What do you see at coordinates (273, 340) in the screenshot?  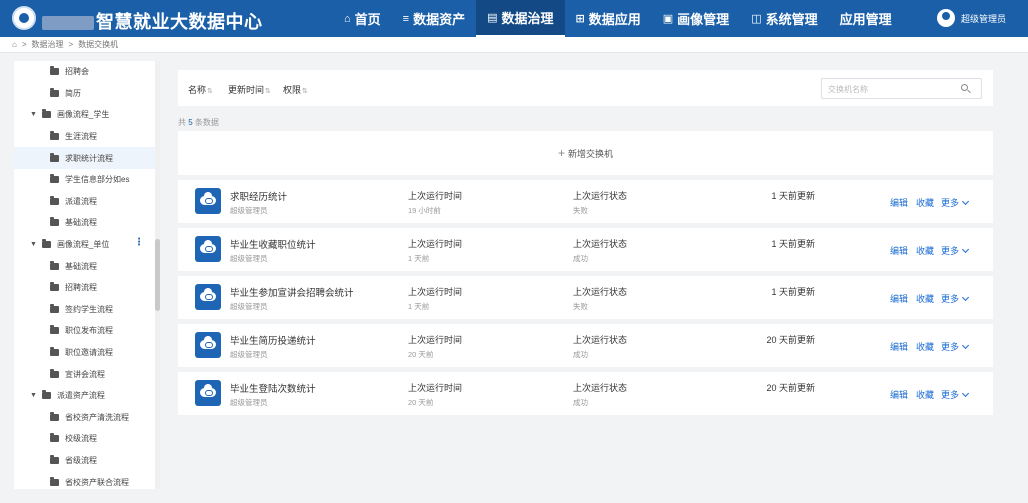 I see `exchange-name: 毕业生简历投递统计` at bounding box center [273, 340].